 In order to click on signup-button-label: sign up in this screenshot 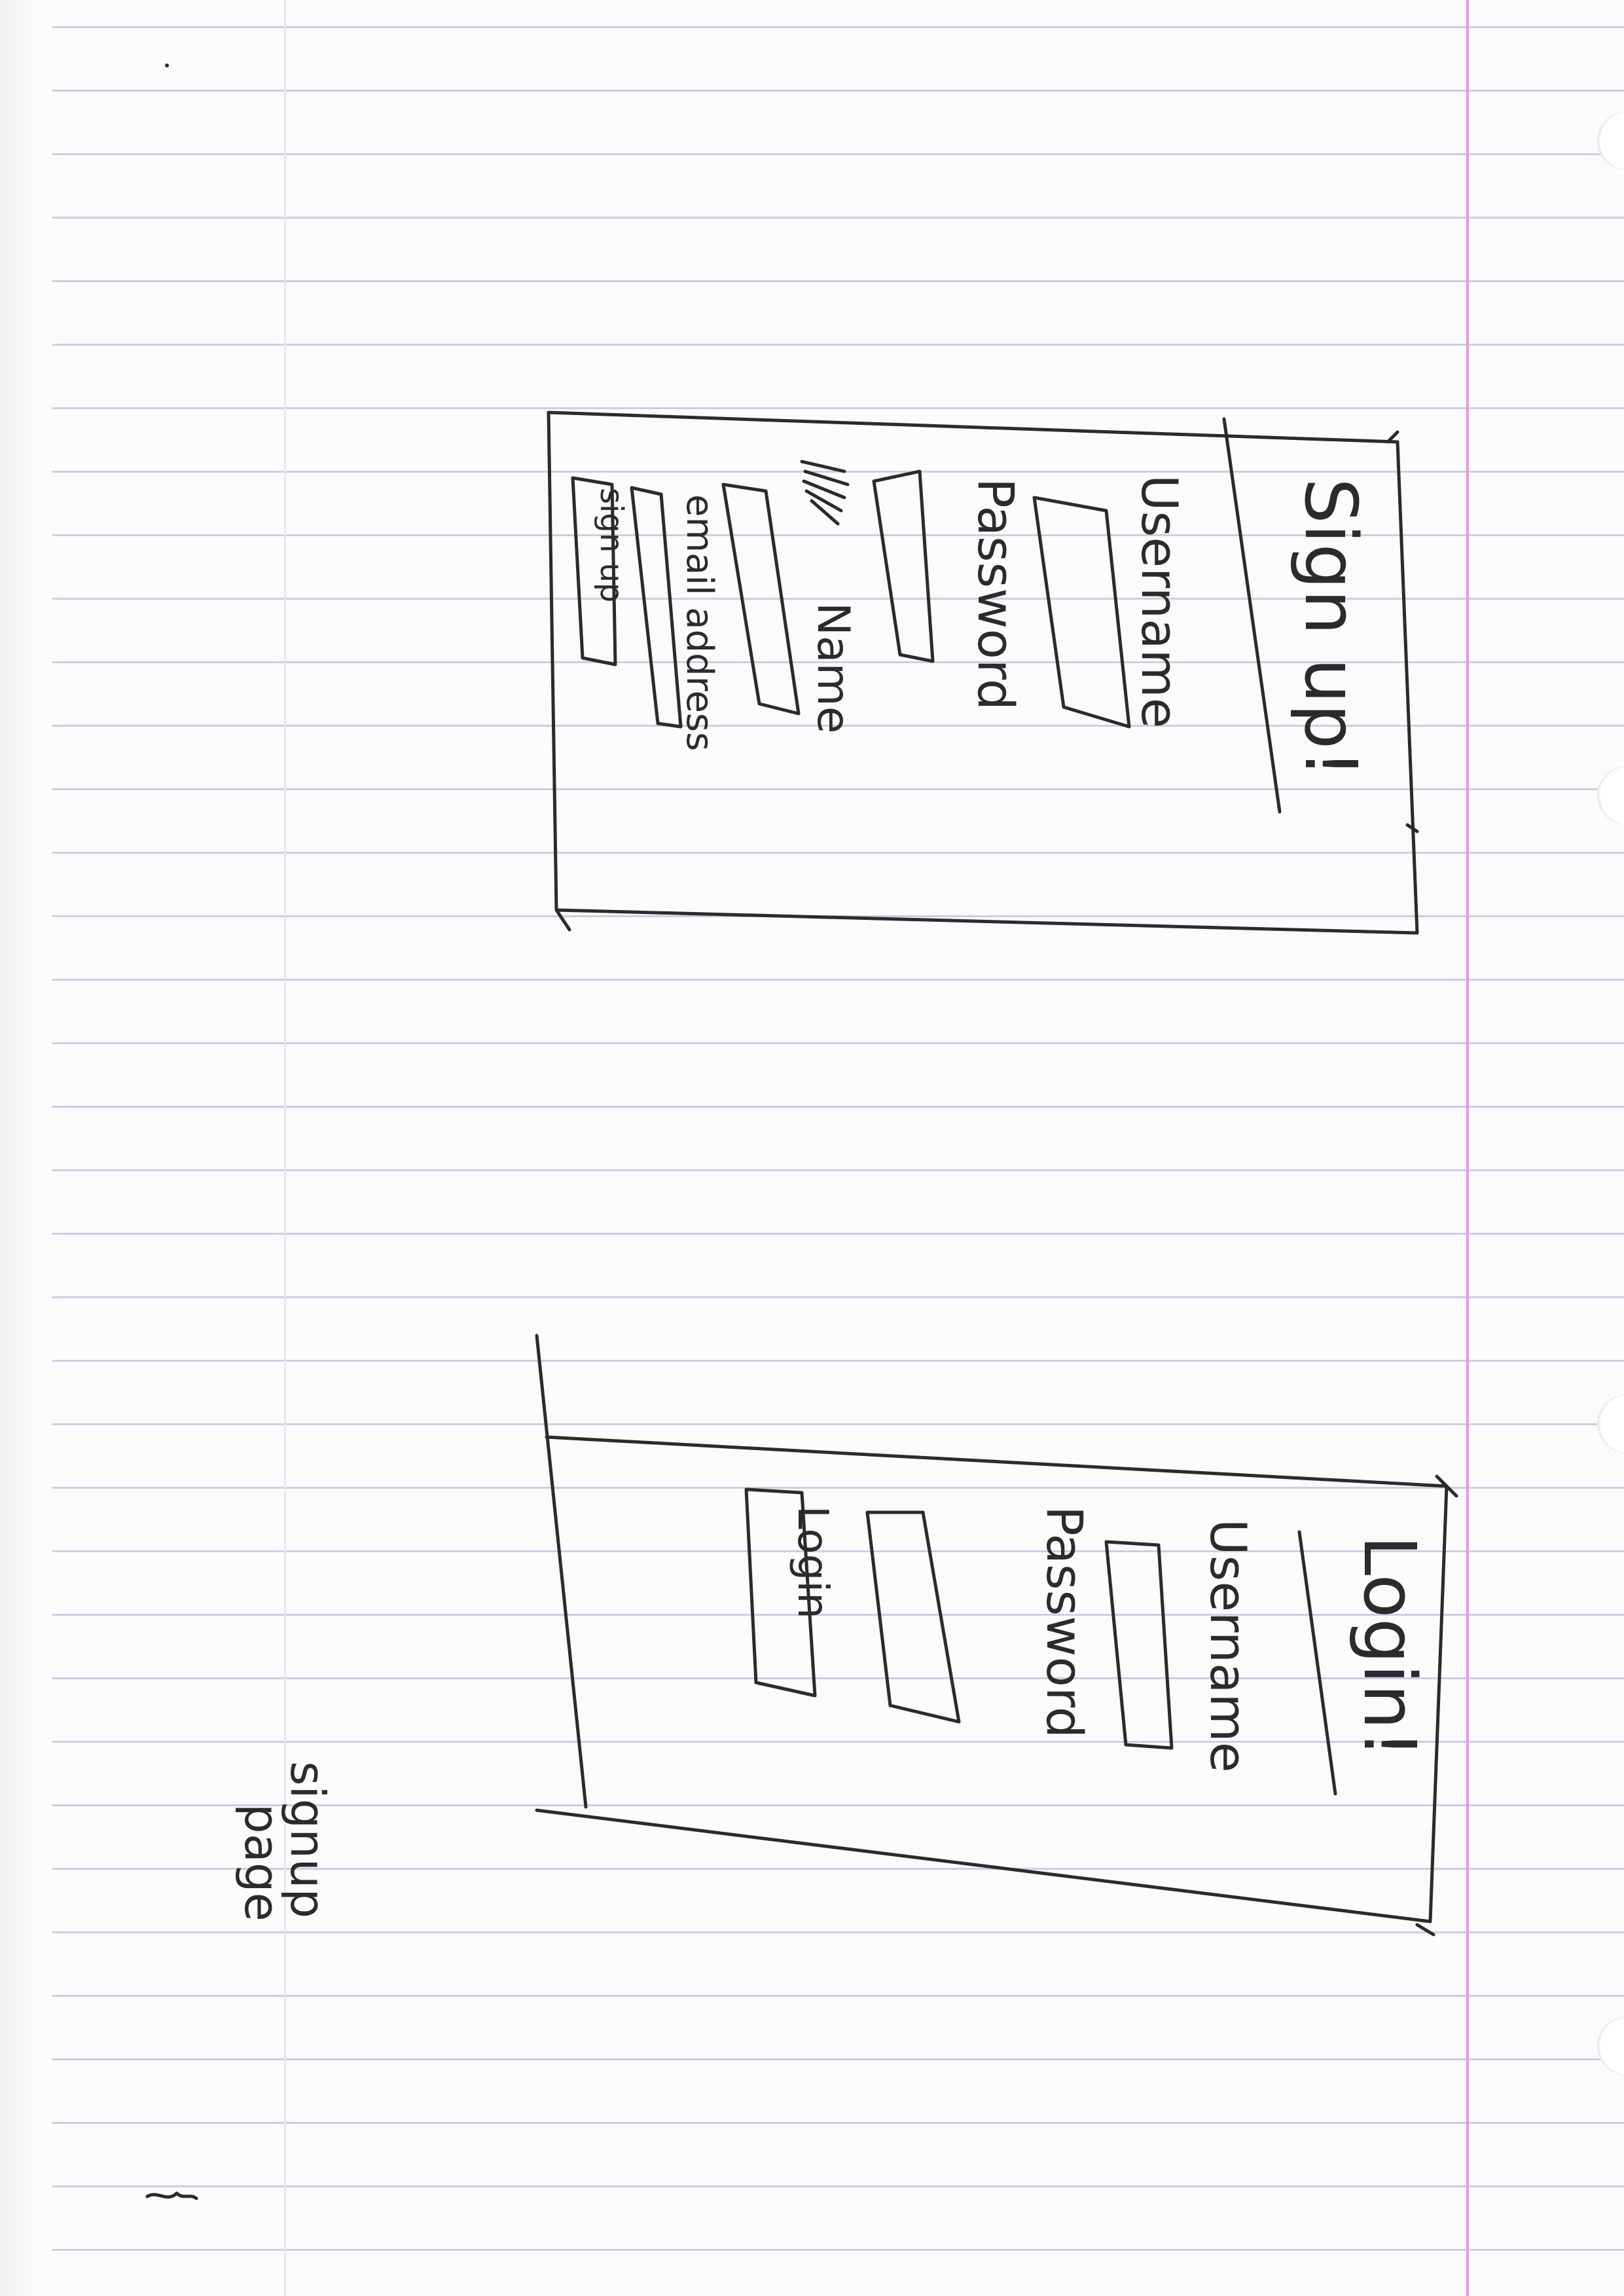, I will do `click(611, 545)`.